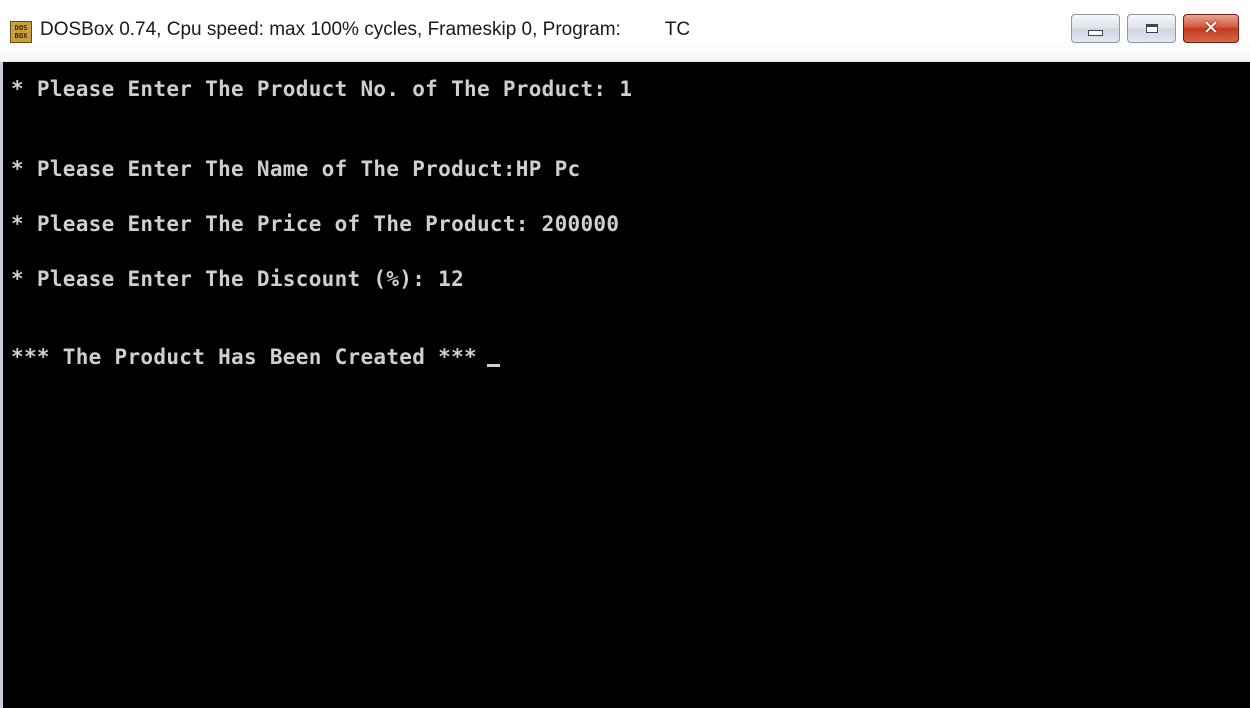  Describe the element at coordinates (1095, 28) in the screenshot. I see `minimize-button` at that location.